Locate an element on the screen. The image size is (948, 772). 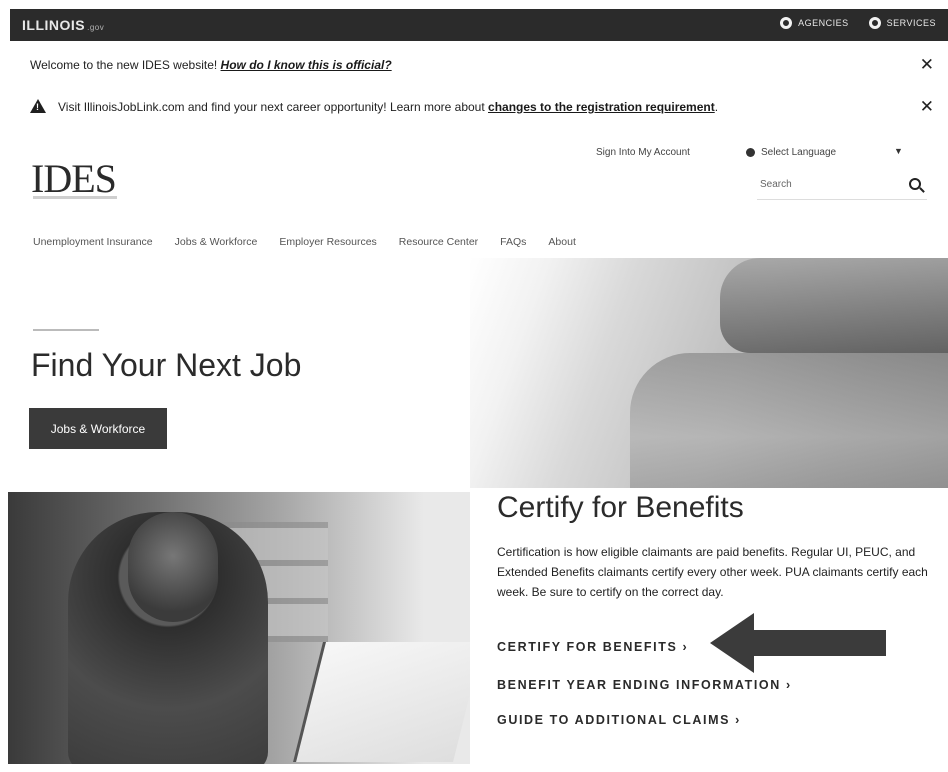
services-icon is located at coordinates (874, 23).